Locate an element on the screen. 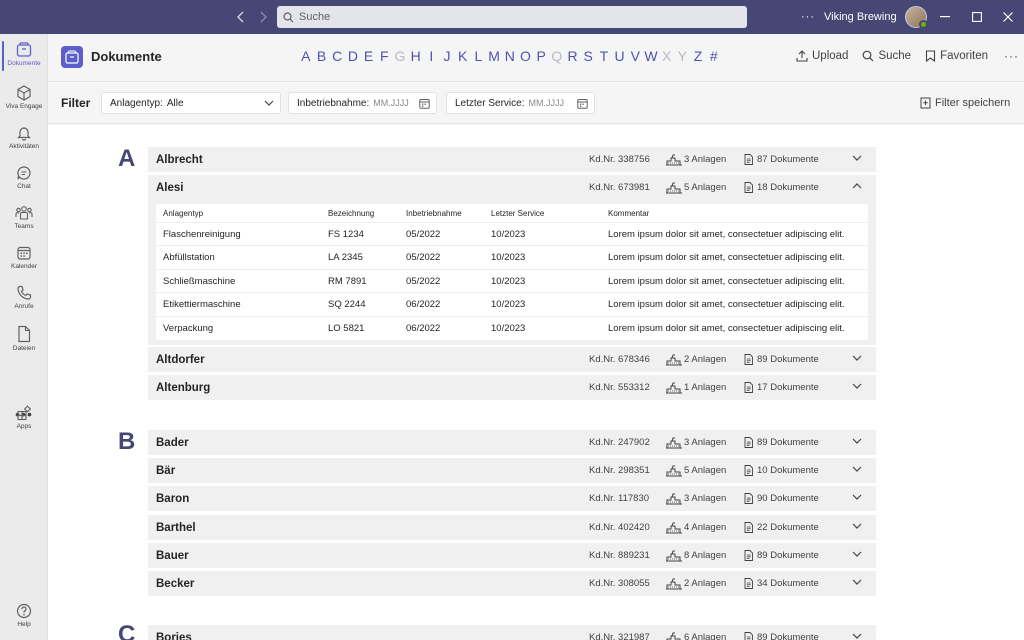 Image resolution: width=1024 pixels, height=640 pixels. header-actions: Upload Suche Favoriten ··· is located at coordinates (907, 56).